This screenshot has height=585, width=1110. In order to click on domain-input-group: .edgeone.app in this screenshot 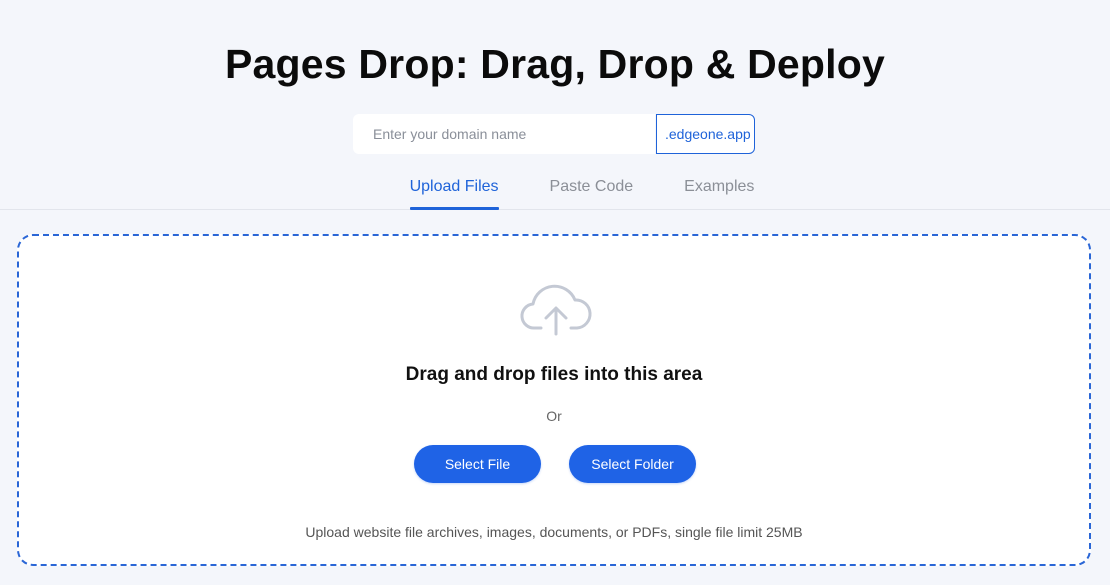, I will do `click(554, 134)`.